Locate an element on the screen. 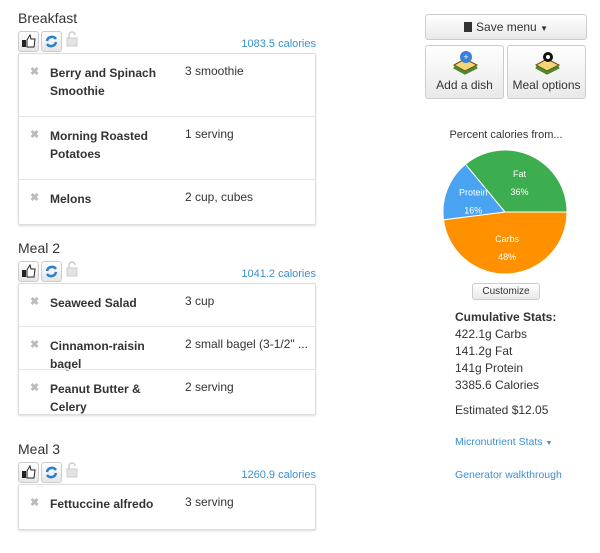 The image size is (600, 553). micronutrient-label: Micronutrient Stats is located at coordinates (499, 442).